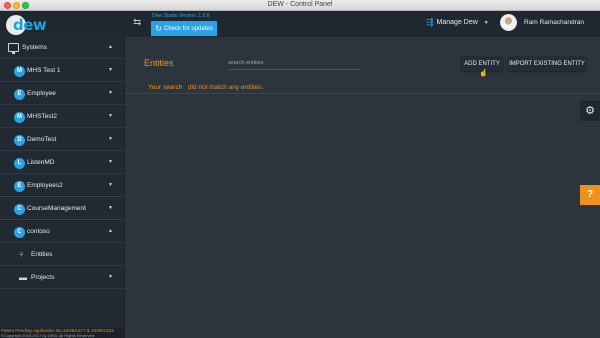 The width and height of the screenshot is (600, 338). I want to click on sidebar-item-employees2: E Employees2 ▼, so click(62, 186).